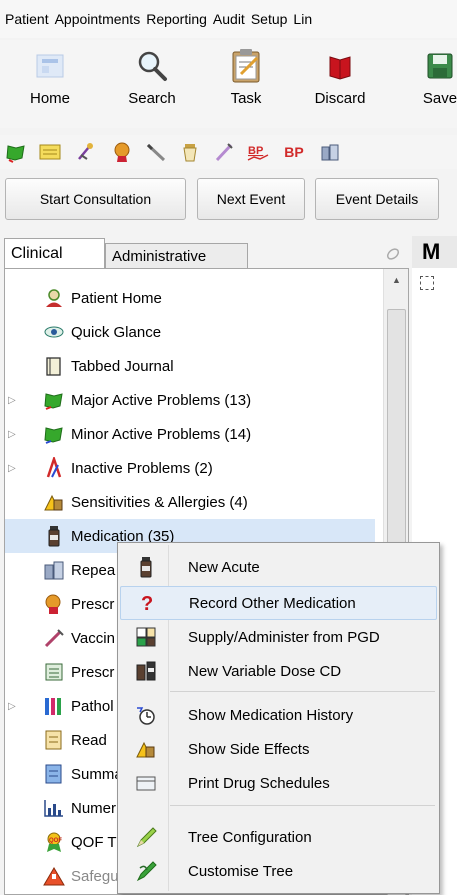 This screenshot has width=457, height=895. I want to click on menu-reporting: Reporting, so click(176, 19).